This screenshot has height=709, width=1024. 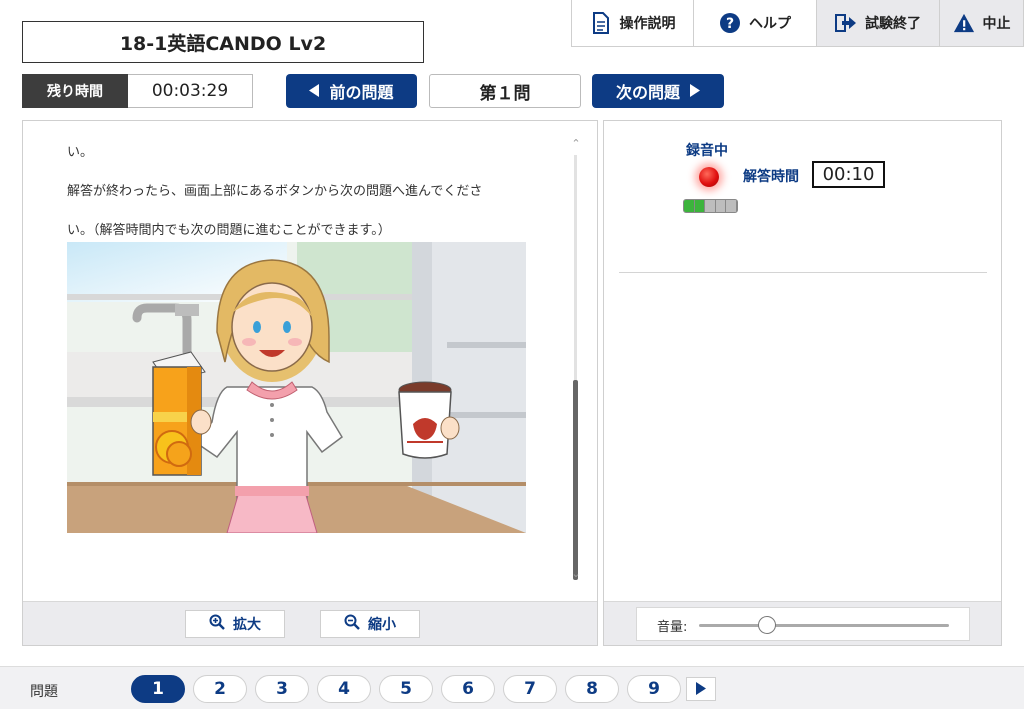 I want to click on volume-control: 音量:, so click(x=803, y=624).